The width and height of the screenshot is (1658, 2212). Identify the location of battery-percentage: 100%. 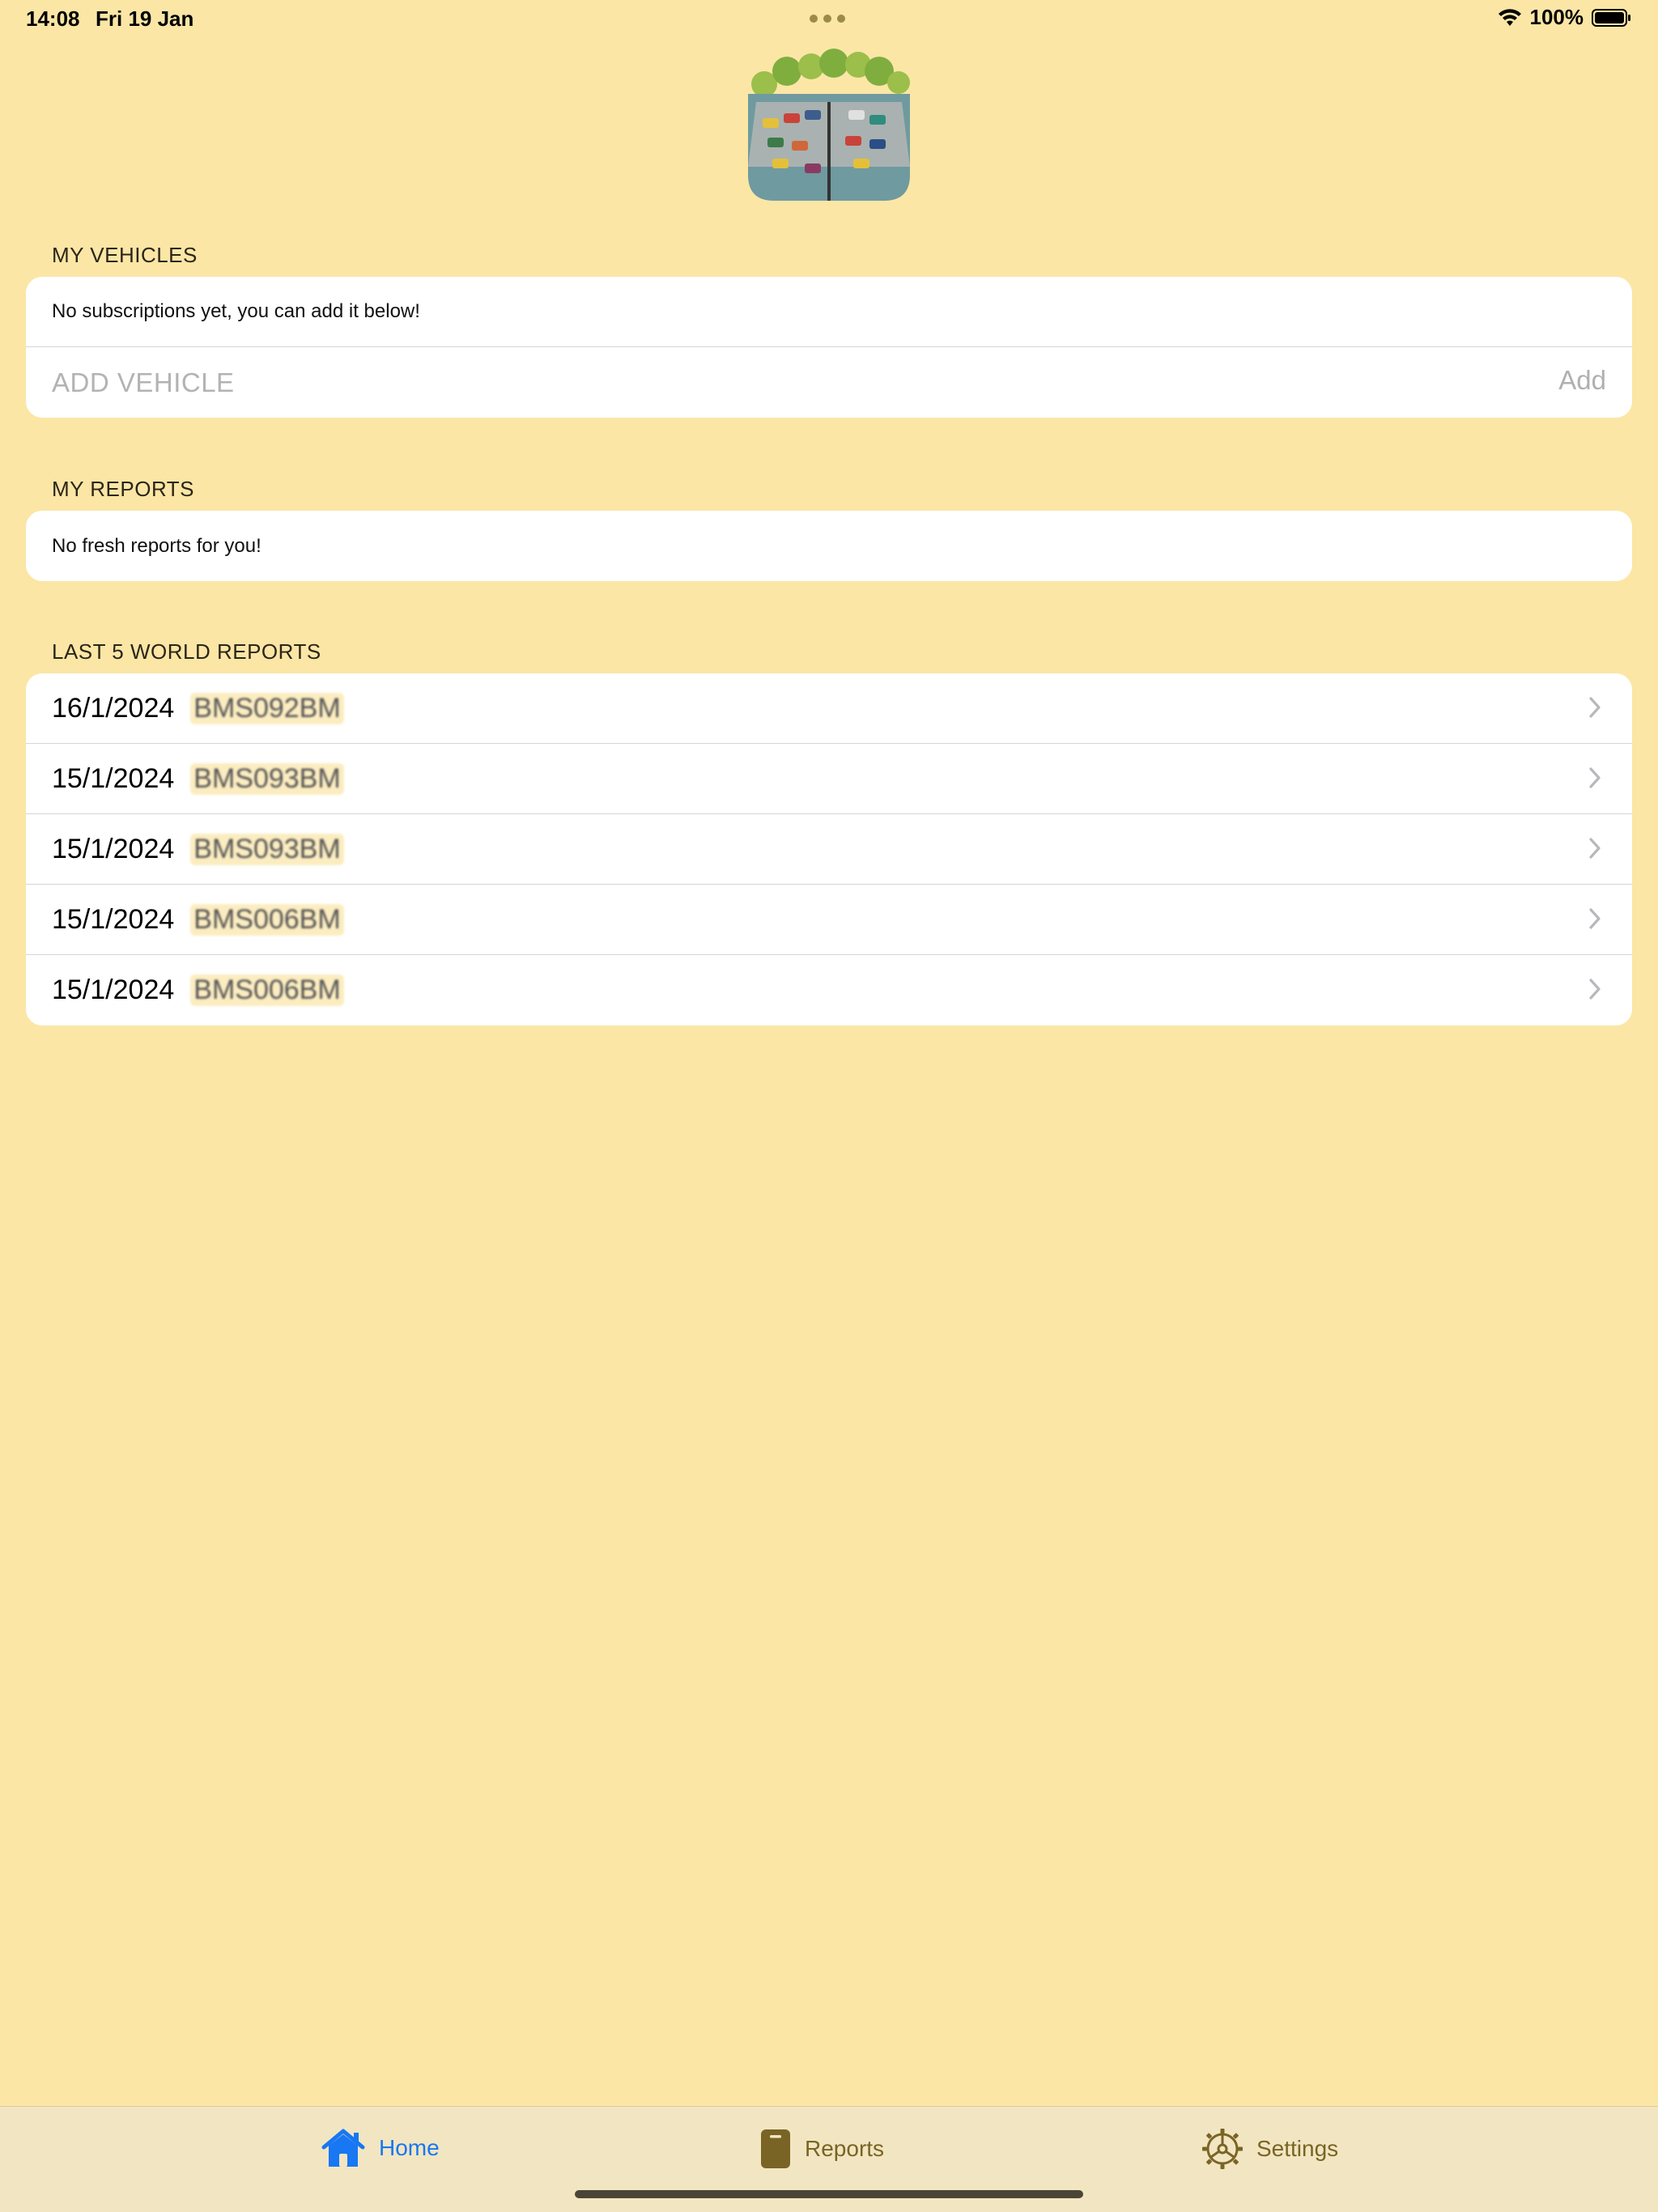
(1556, 17).